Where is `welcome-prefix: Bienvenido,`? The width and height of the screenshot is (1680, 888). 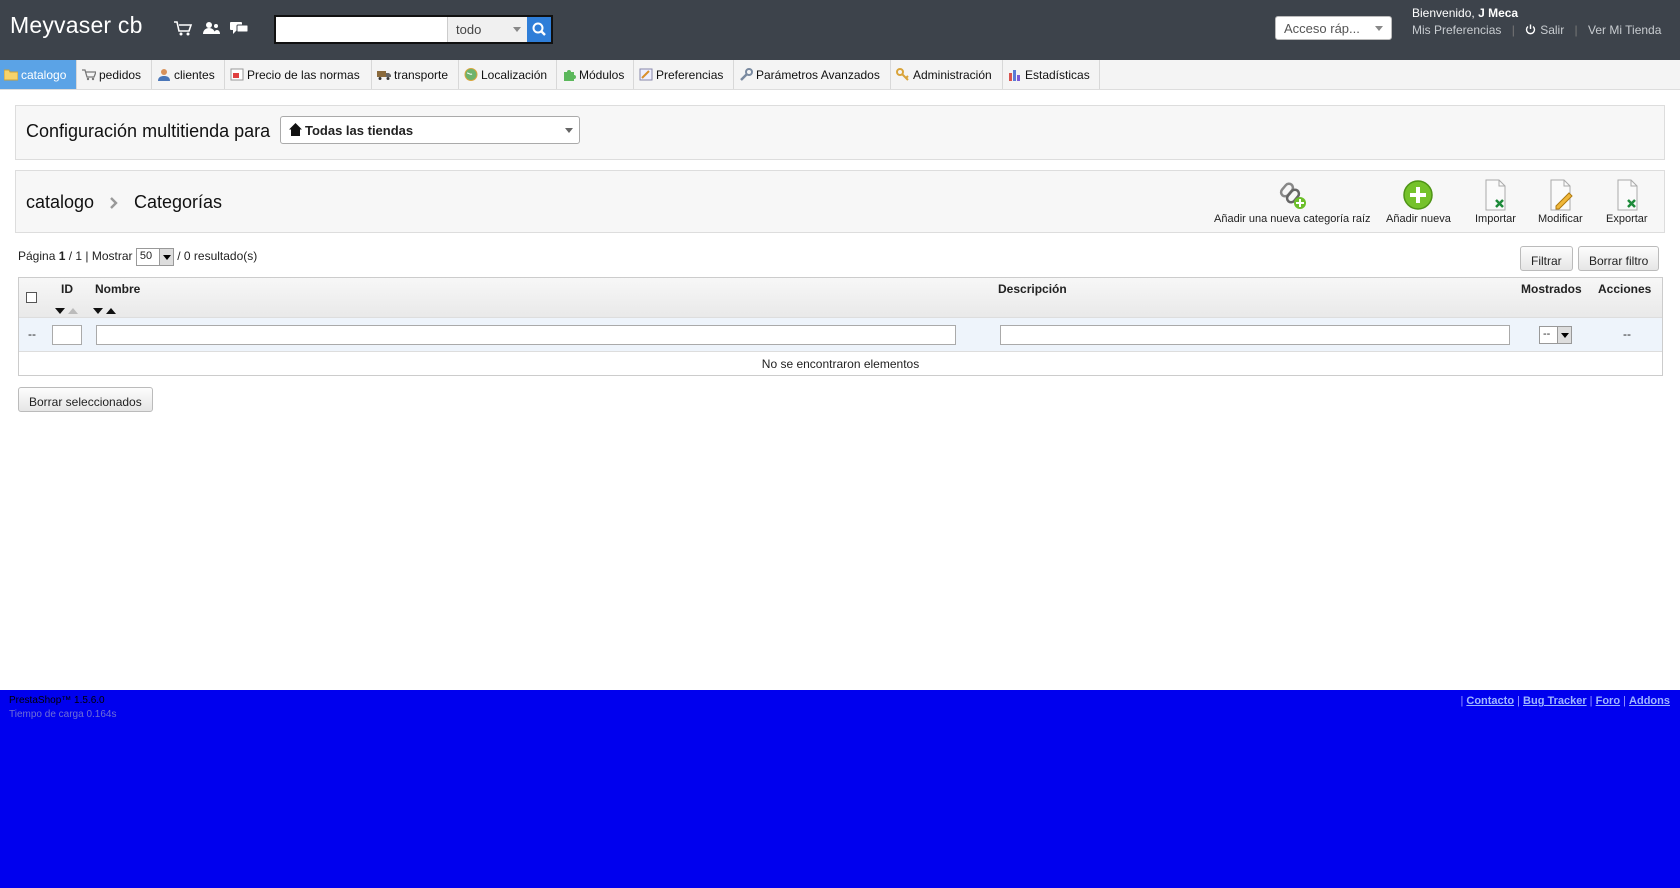 welcome-prefix: Bienvenido, is located at coordinates (1443, 13).